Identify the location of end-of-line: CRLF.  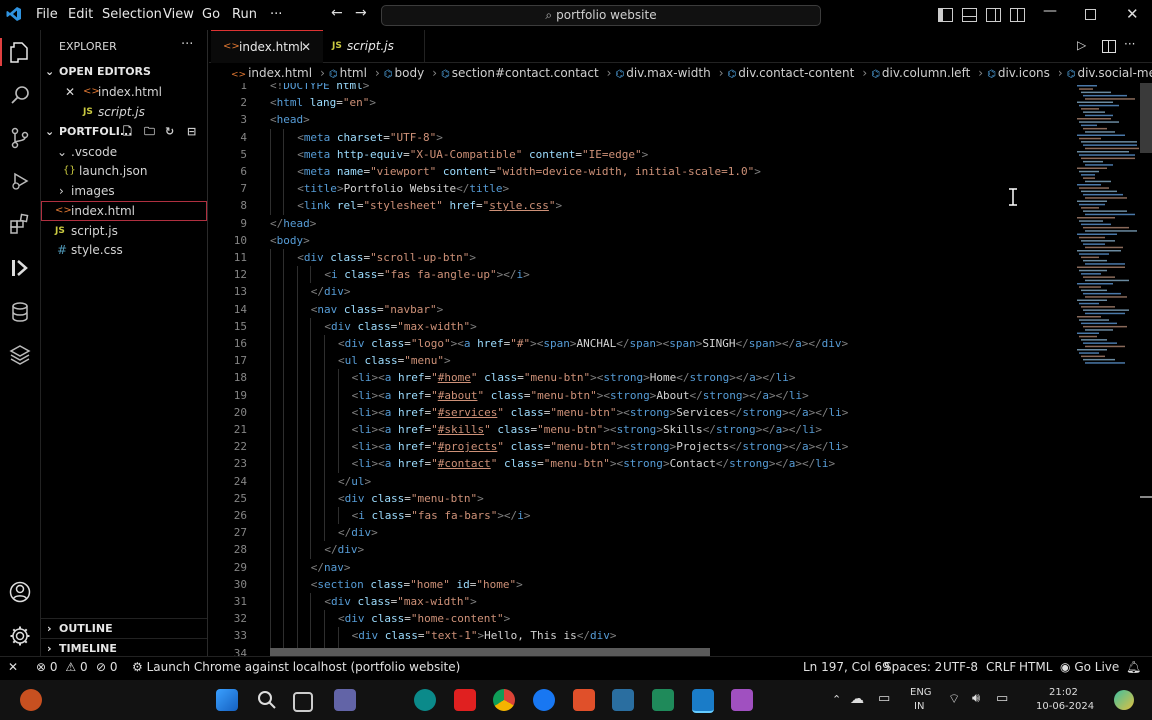
(1001, 667).